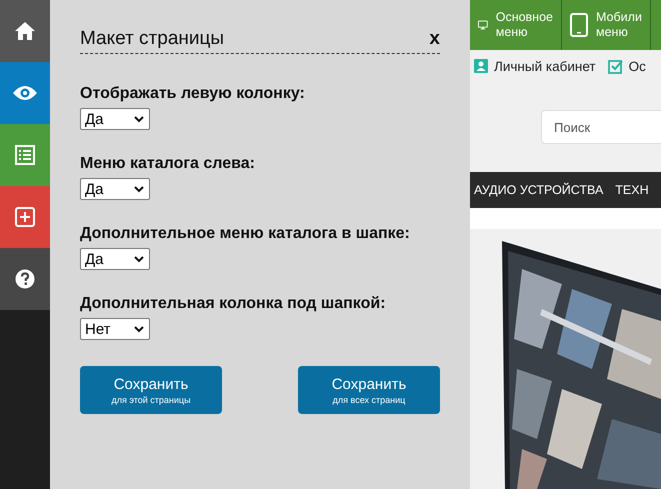 The height and width of the screenshot is (489, 661). I want to click on plus-icon, so click(25, 217).